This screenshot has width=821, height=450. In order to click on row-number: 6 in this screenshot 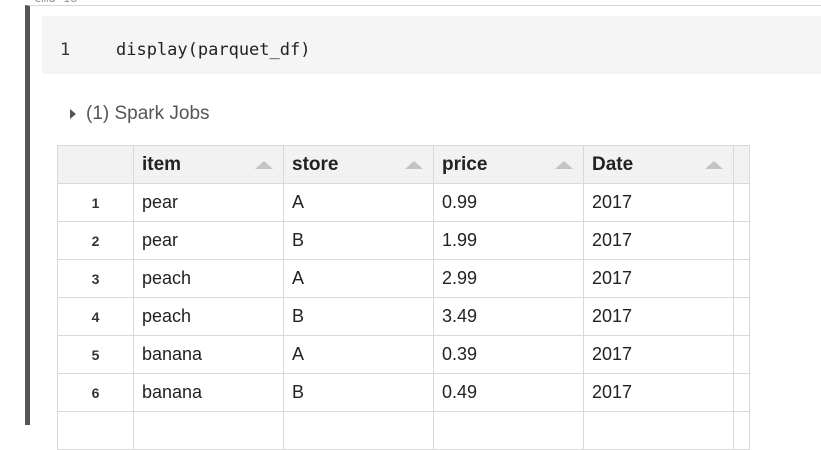, I will do `click(95, 392)`.